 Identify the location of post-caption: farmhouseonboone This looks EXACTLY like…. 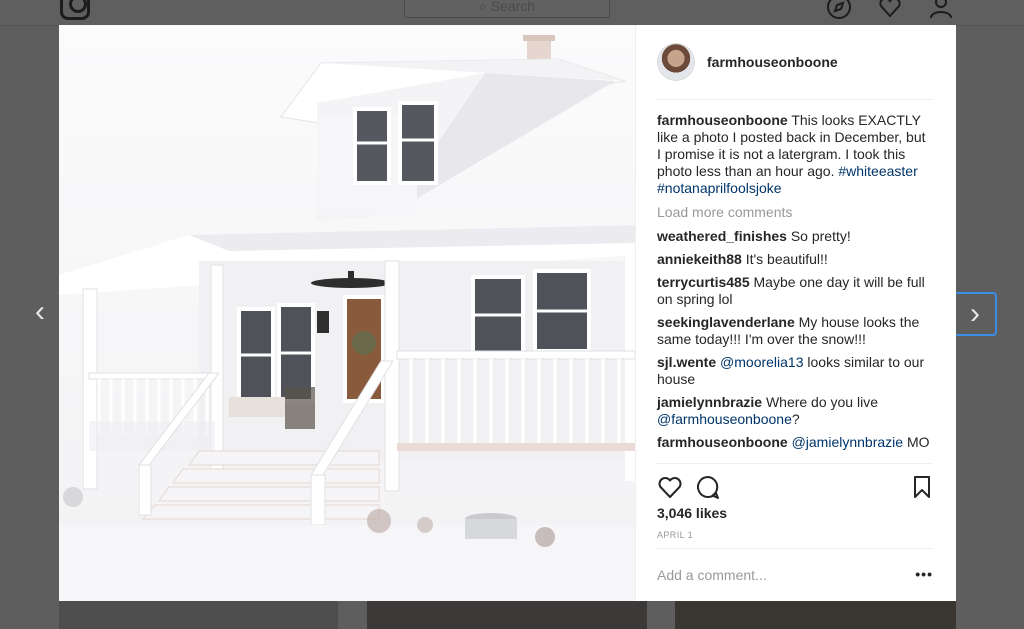
(795, 154).